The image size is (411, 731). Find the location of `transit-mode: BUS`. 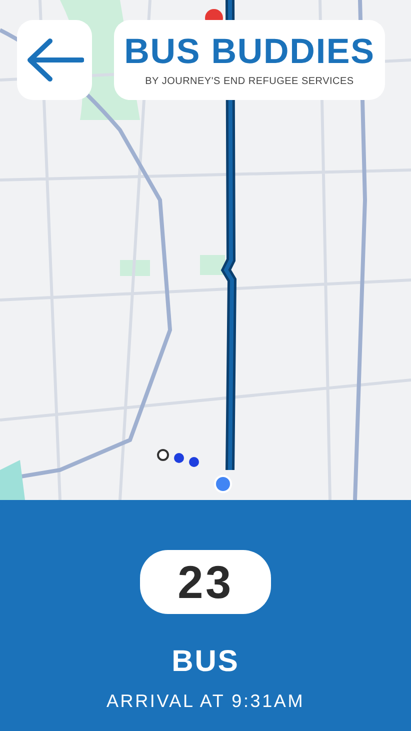

transit-mode: BUS is located at coordinates (206, 662).